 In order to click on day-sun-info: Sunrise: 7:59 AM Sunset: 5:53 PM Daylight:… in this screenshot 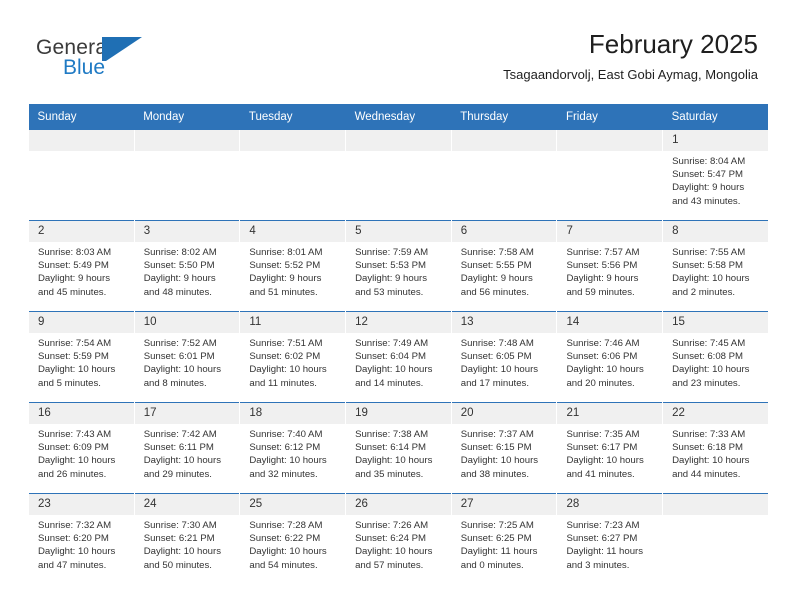, I will do `click(398, 270)`.